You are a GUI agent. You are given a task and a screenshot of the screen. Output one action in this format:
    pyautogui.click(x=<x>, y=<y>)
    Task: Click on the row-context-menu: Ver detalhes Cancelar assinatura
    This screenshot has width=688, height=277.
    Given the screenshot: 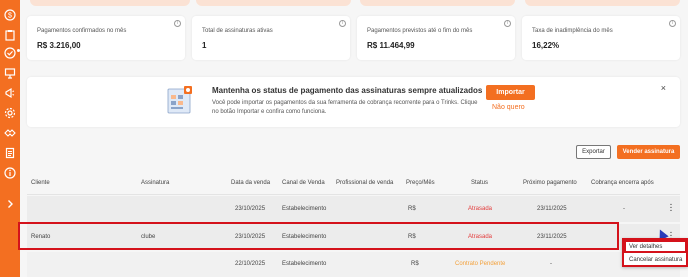 What is the action you would take?
    pyautogui.click(x=655, y=252)
    